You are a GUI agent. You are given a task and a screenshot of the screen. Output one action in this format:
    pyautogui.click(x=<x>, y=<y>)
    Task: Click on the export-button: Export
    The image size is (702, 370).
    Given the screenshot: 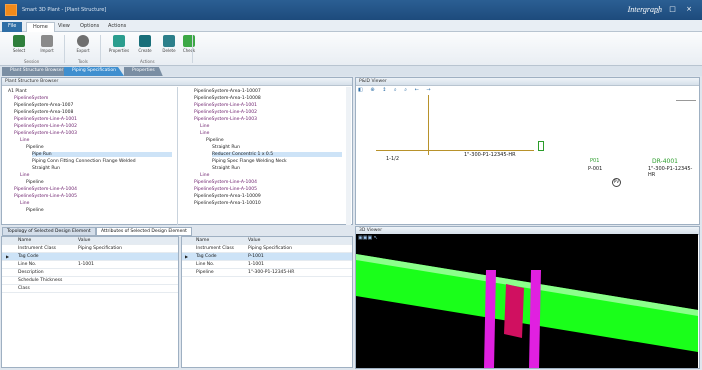 What is the action you would take?
    pyautogui.click(x=83, y=46)
    